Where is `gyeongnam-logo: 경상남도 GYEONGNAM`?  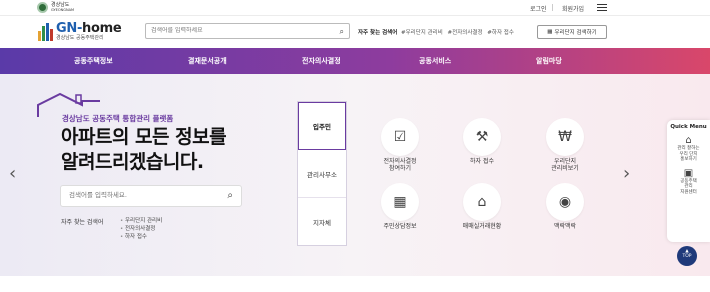
gyeongnam-logo: 경상남도 GYEONGNAM is located at coordinates (55, 7).